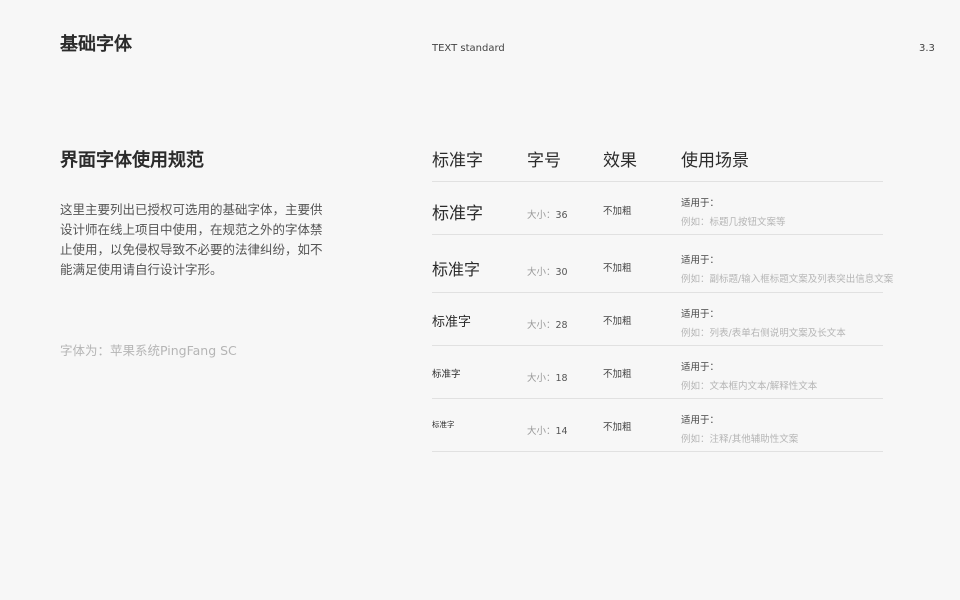  I want to click on size-value: 28, so click(561, 325).